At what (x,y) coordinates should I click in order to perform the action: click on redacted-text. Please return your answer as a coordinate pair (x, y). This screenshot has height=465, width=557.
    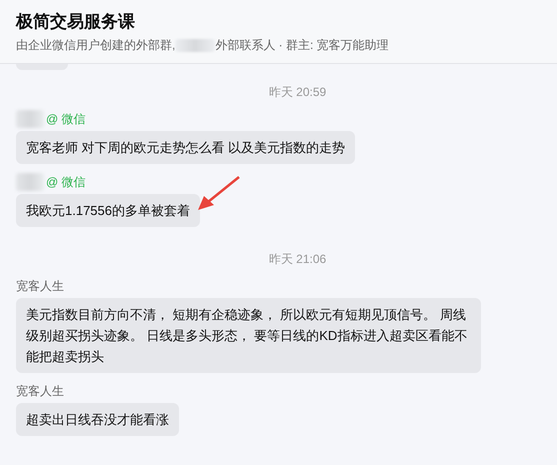
    Looking at the image, I should click on (195, 45).